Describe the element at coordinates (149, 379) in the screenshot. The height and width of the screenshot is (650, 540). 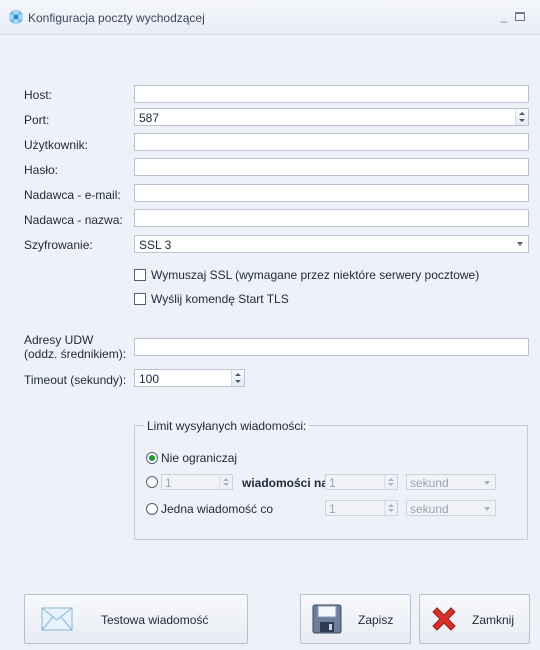
I see `timeout-value: 100` at that location.